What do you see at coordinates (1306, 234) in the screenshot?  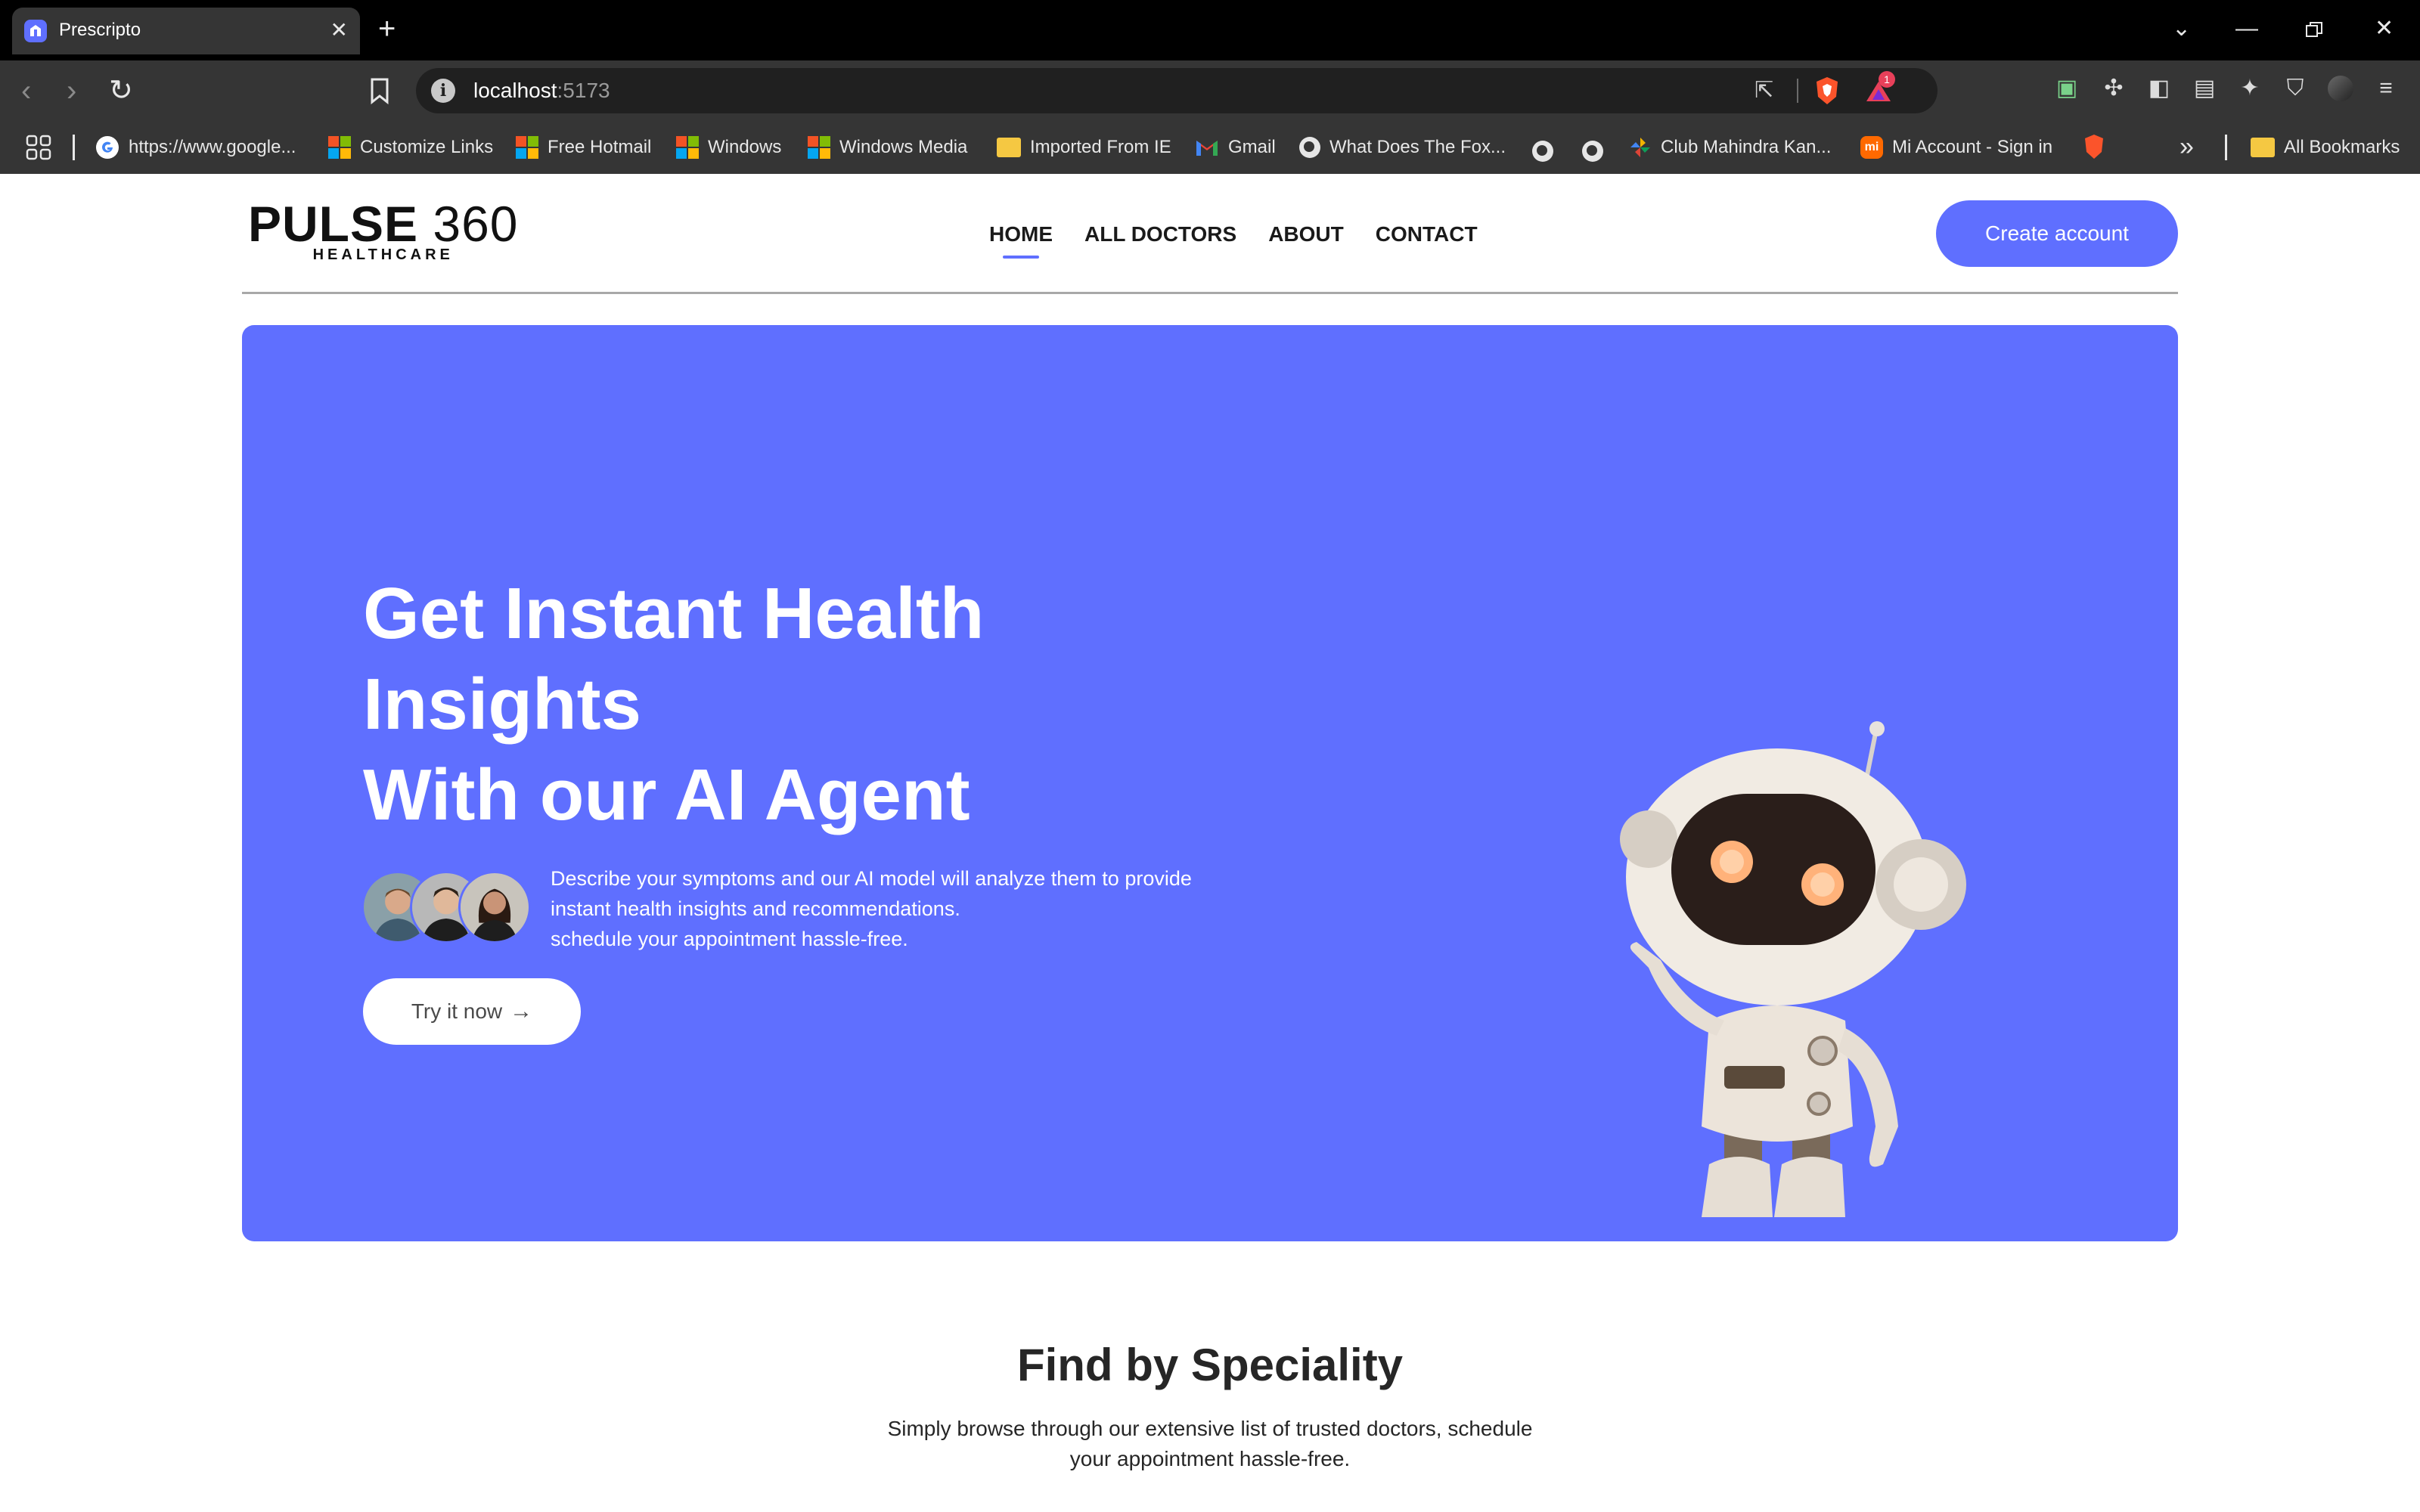 I see `nav-about: ABOUT` at bounding box center [1306, 234].